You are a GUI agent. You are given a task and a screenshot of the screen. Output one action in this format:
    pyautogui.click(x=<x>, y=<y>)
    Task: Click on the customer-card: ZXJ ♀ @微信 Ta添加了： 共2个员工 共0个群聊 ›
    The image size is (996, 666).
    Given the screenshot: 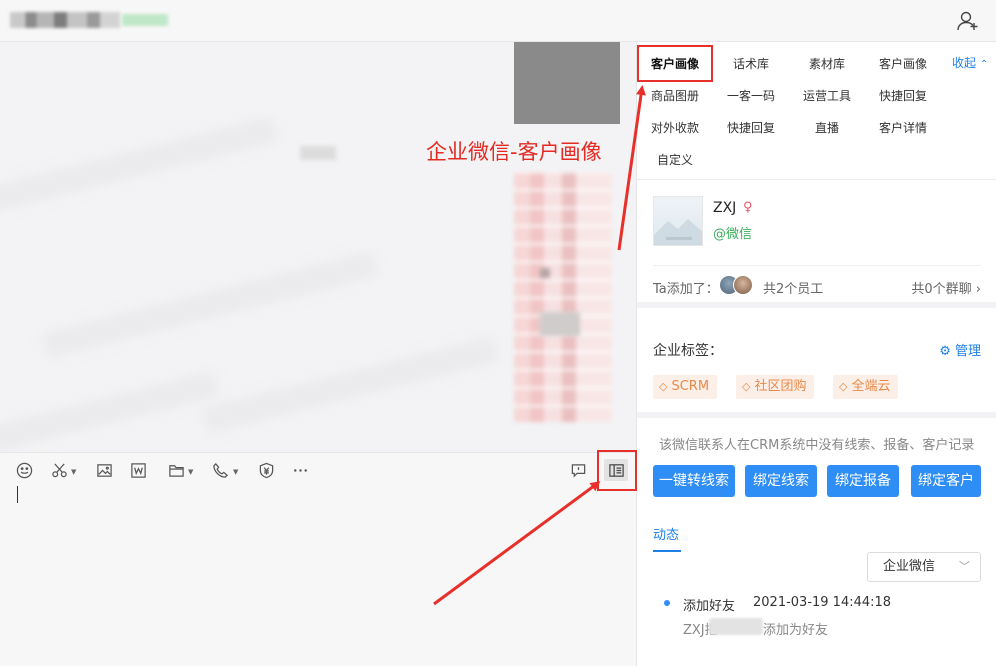 What is the action you would take?
    pyautogui.click(x=816, y=244)
    